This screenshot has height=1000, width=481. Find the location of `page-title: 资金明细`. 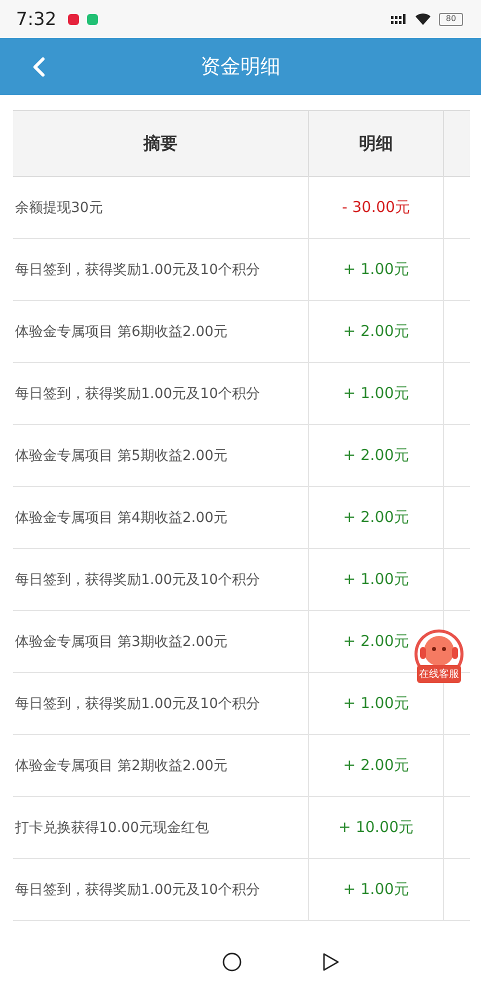

page-title: 资金明细 is located at coordinates (240, 66).